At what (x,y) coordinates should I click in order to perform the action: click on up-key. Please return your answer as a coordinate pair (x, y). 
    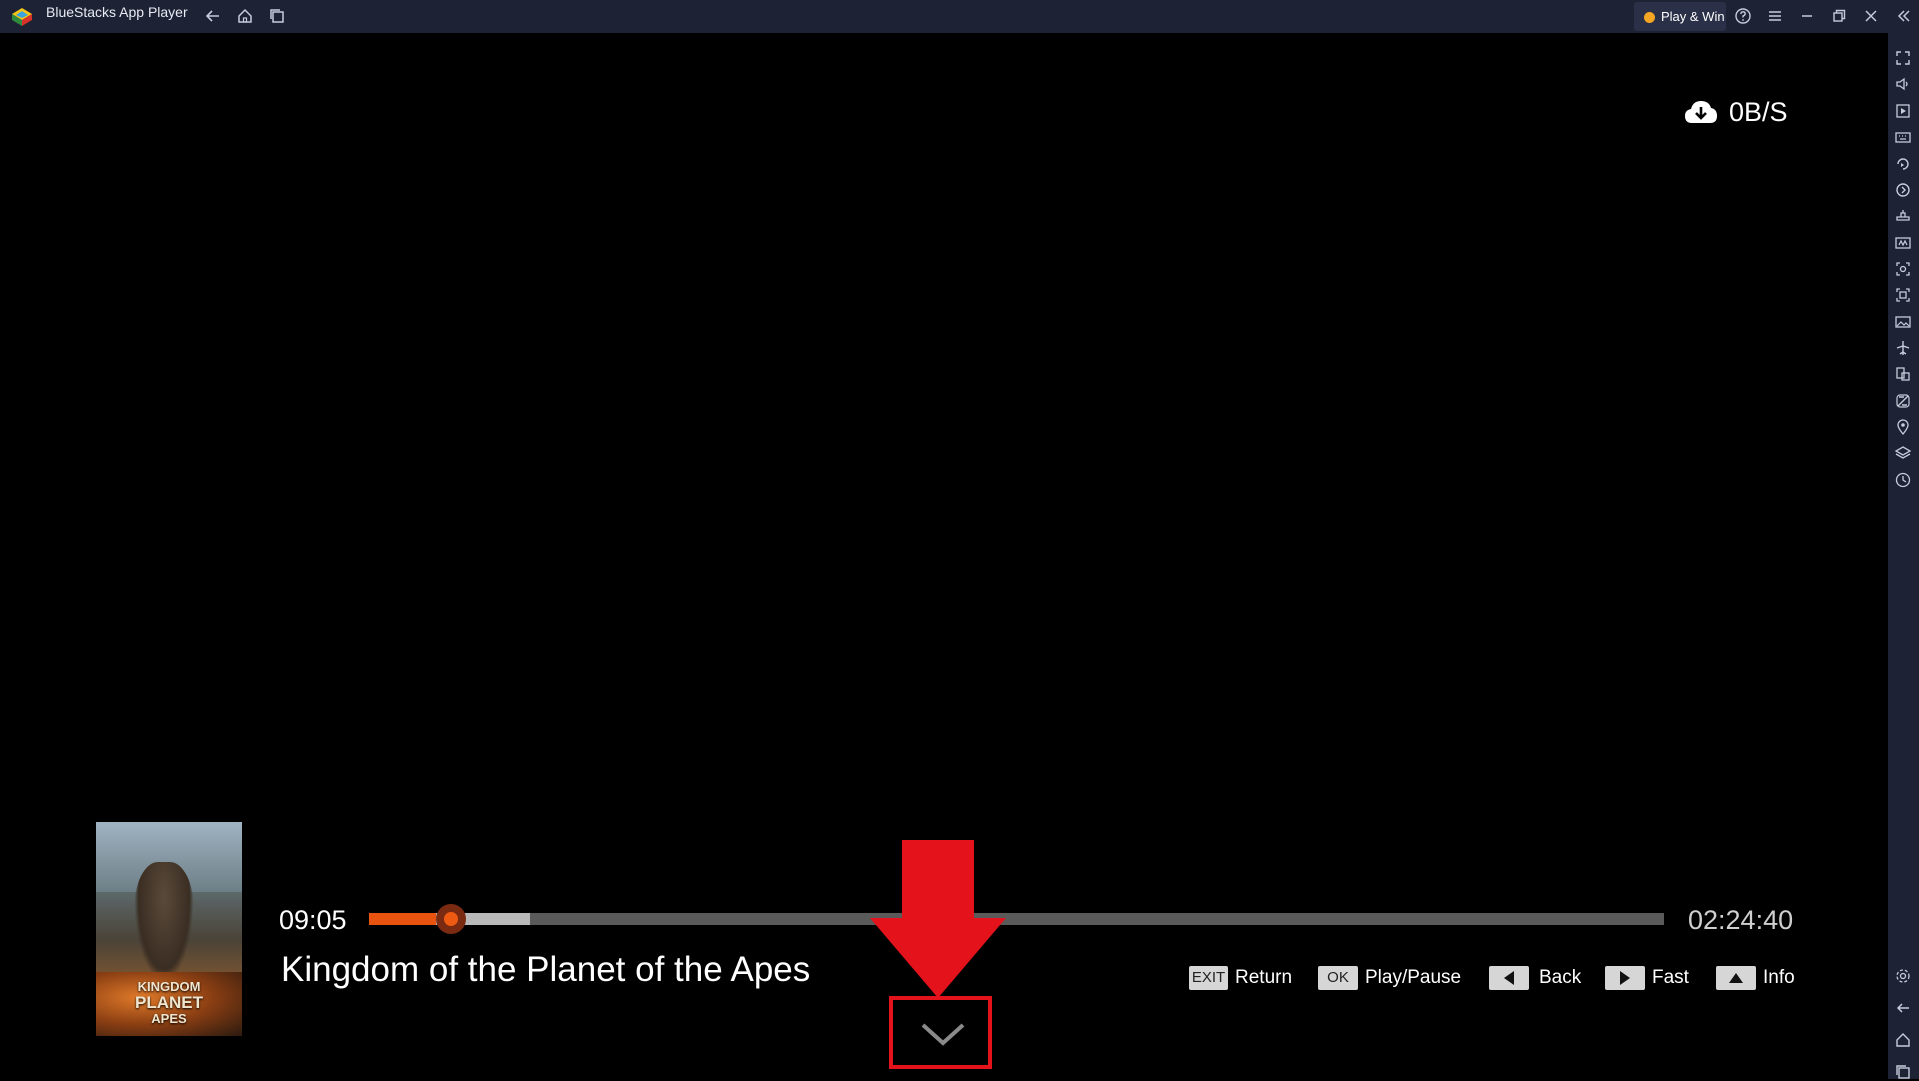
    Looking at the image, I should click on (1736, 978).